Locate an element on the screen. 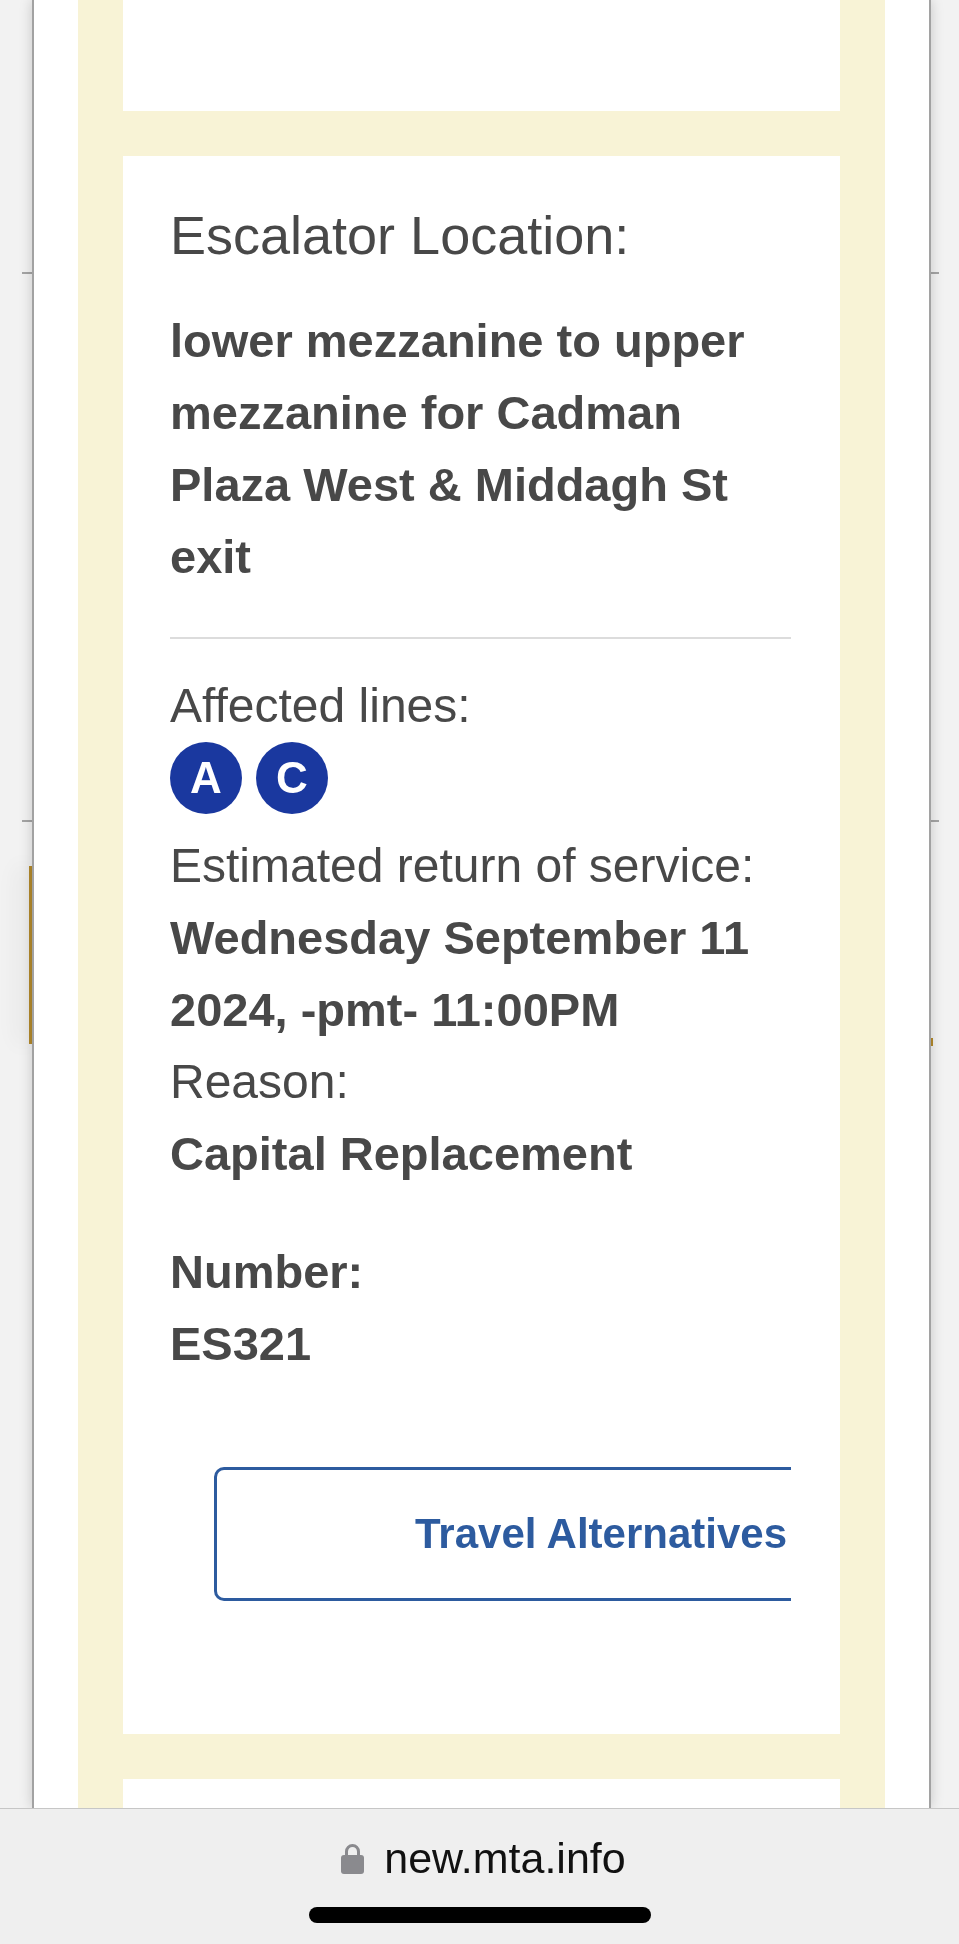  number-label: Number: is located at coordinates (267, 1272).